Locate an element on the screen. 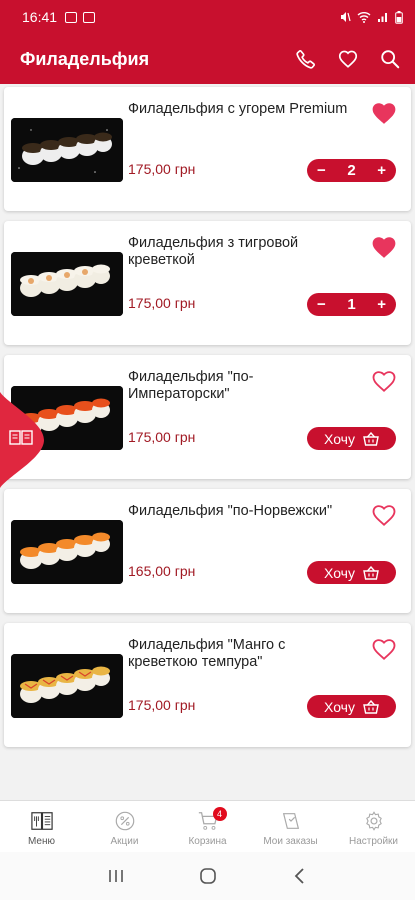 This screenshot has height=900, width=415. nav-label: Корзина is located at coordinates (207, 841).